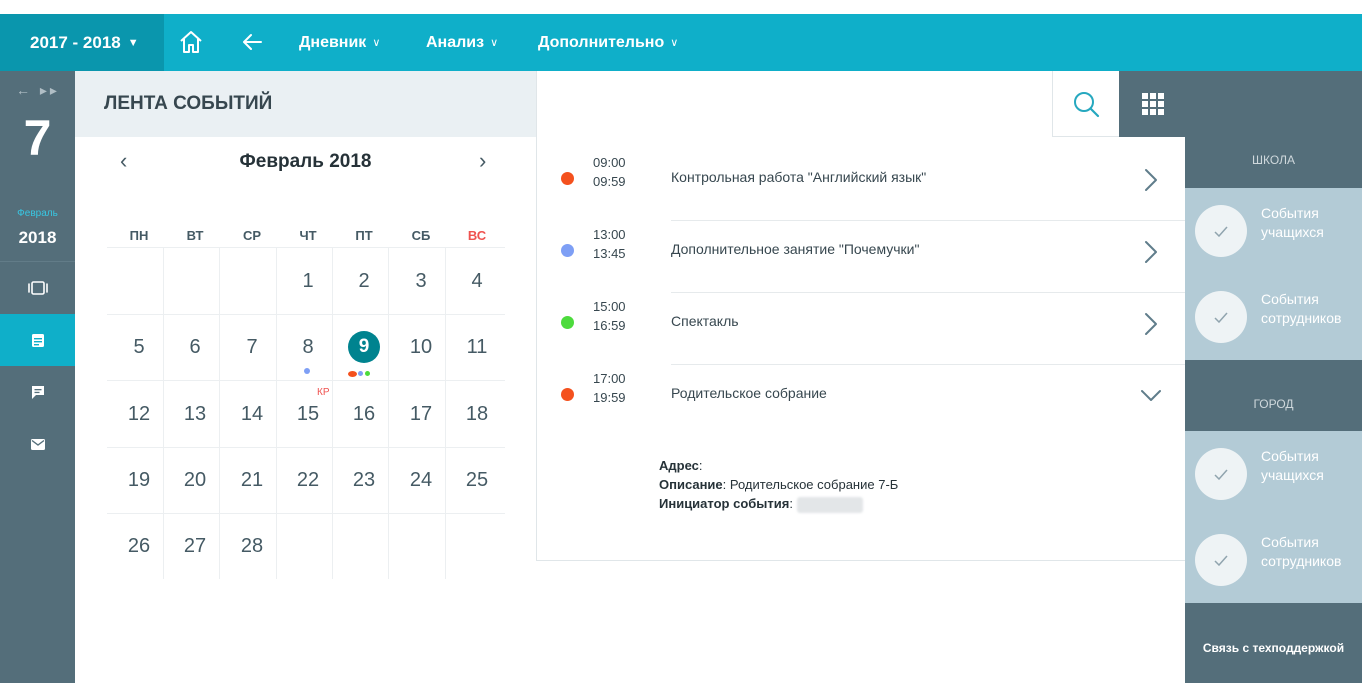  What do you see at coordinates (252, 348) in the screenshot?
I see `calendar-day: 7` at bounding box center [252, 348].